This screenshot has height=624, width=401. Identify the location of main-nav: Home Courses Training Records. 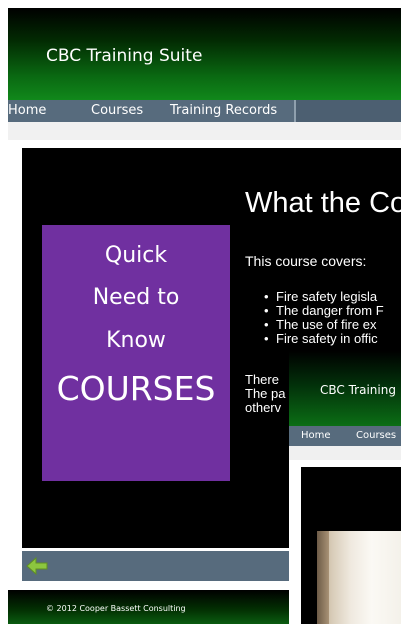
(204, 111).